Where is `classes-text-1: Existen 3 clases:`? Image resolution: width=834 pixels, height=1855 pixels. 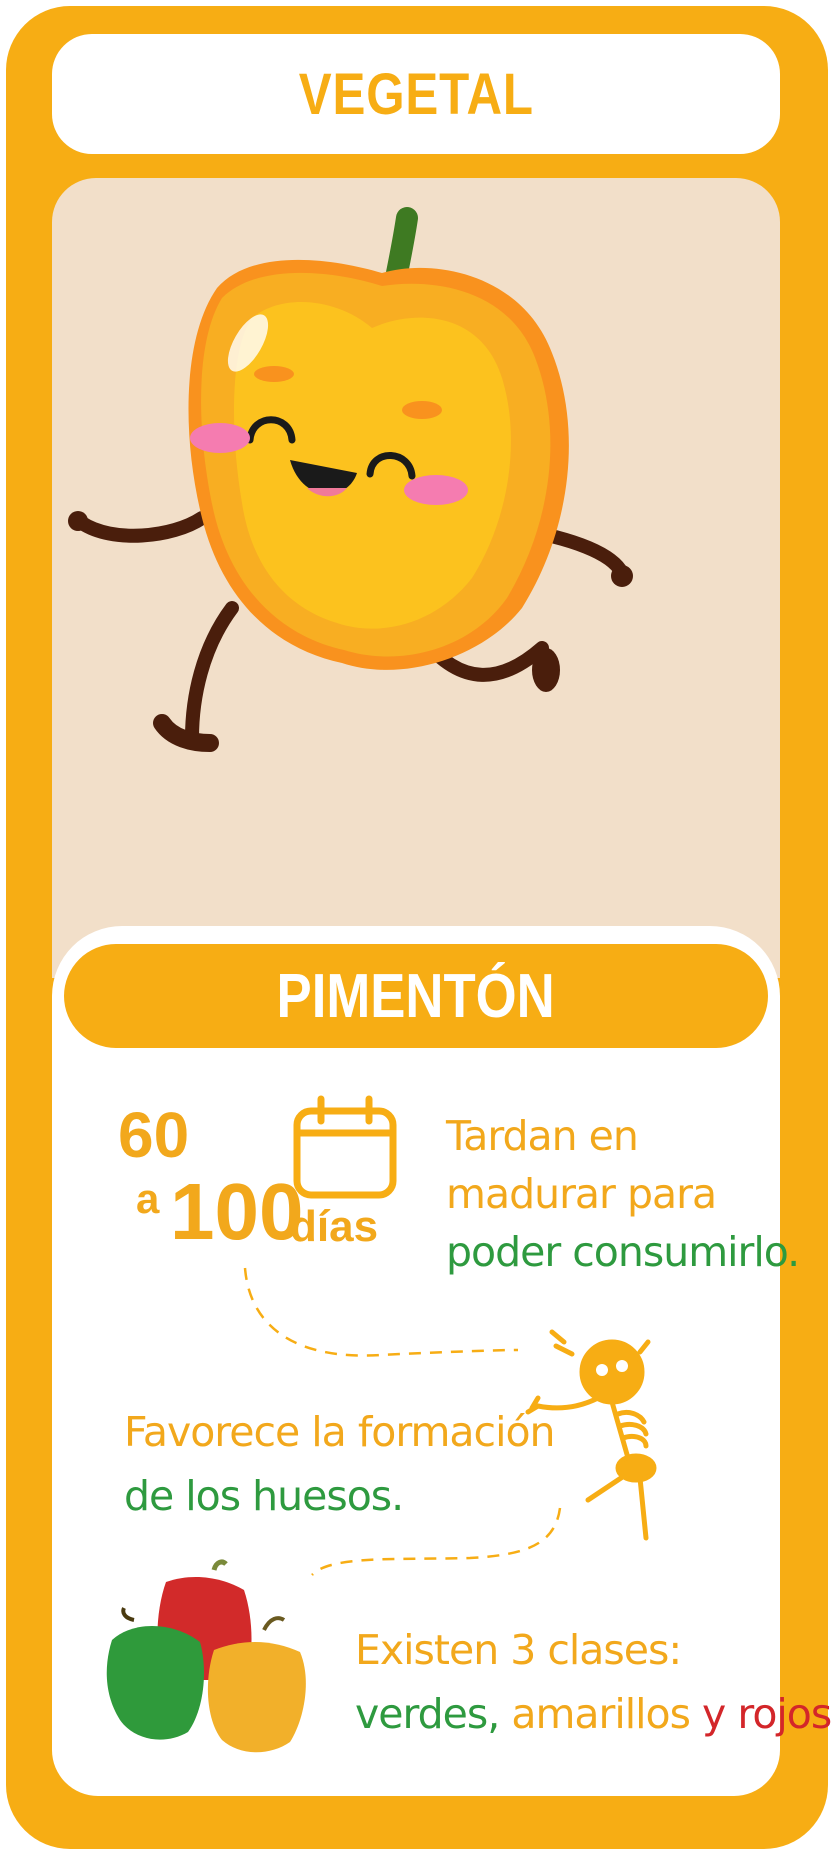 classes-text-1: Existen 3 clases: is located at coordinates (518, 1650).